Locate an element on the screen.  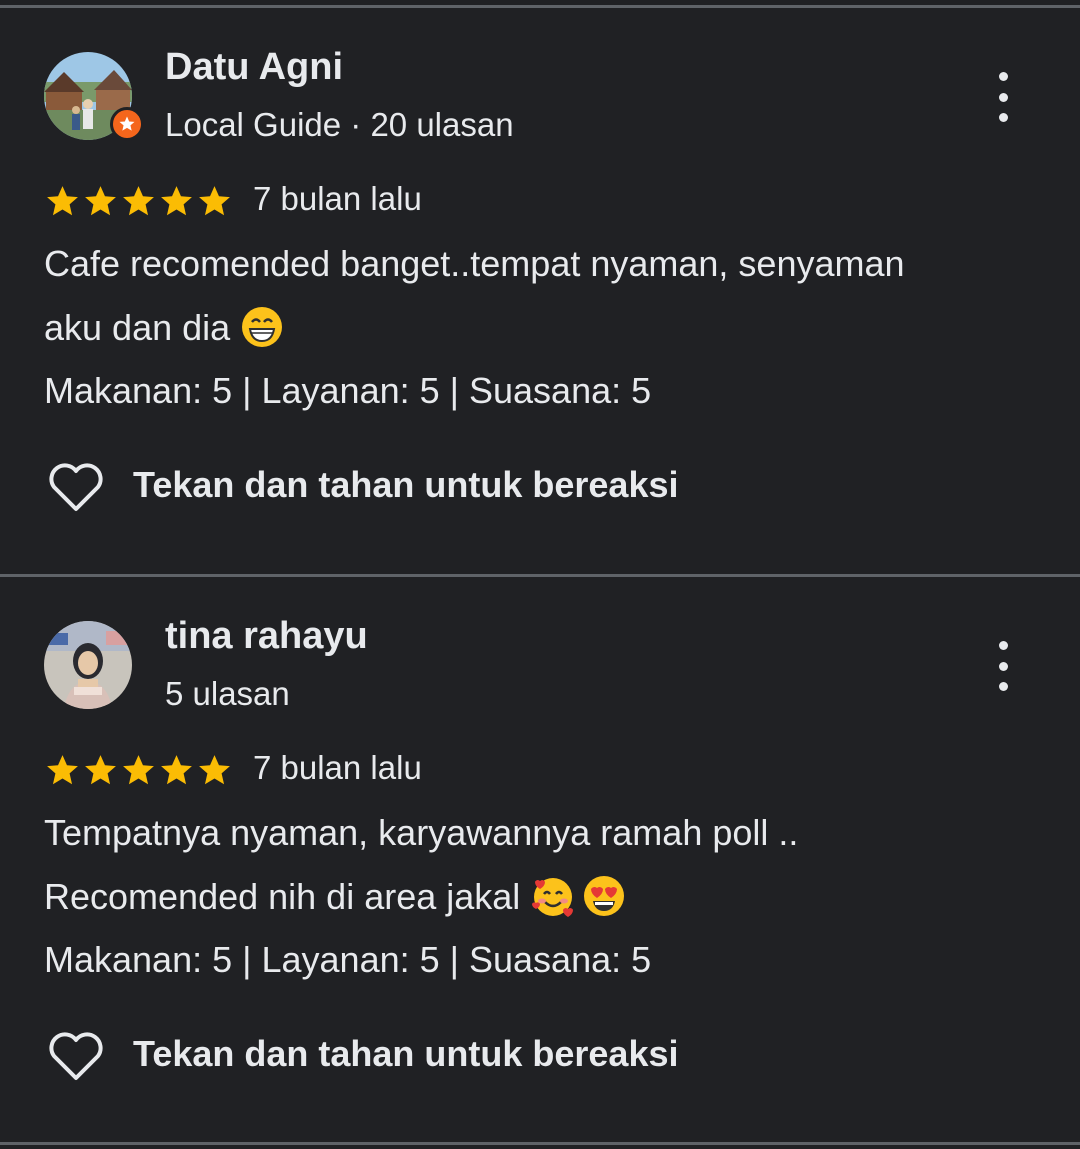
reviewer-meta: Local Guide · 20 ulasan is located at coordinates (339, 124).